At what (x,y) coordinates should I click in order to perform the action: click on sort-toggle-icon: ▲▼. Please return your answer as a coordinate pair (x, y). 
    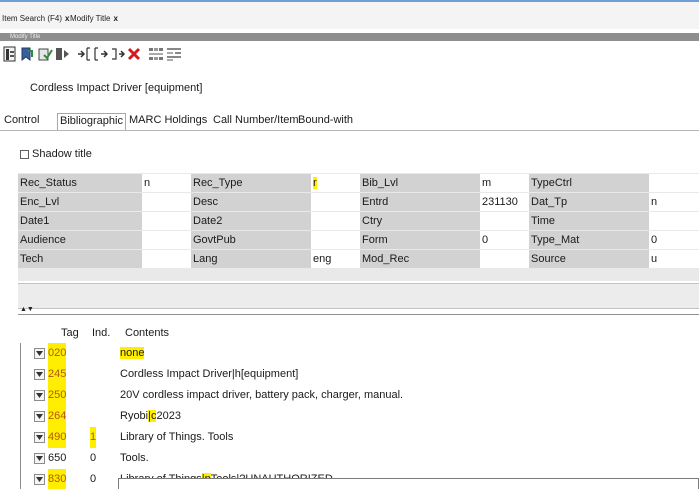
    Looking at the image, I should click on (27, 309).